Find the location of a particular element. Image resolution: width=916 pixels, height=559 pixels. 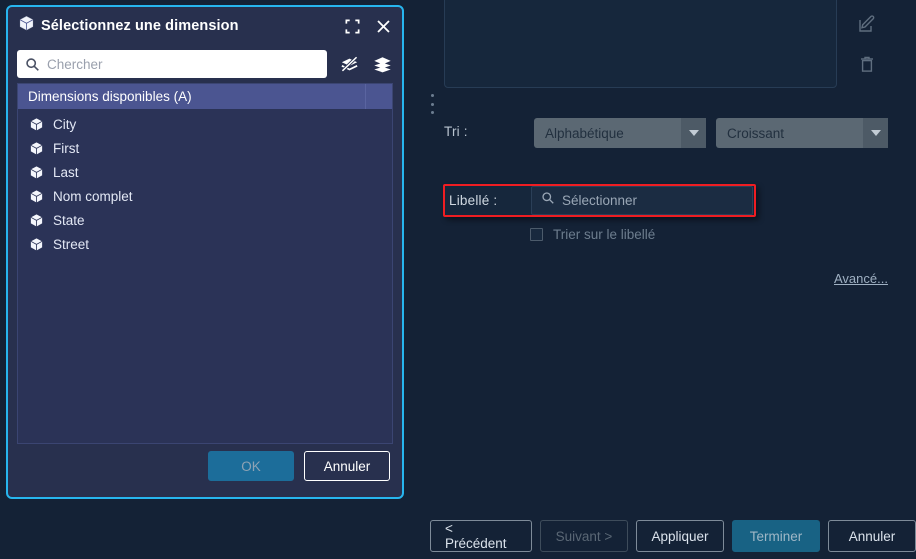

label-select-placeholder: Sélectionner is located at coordinates (600, 200).